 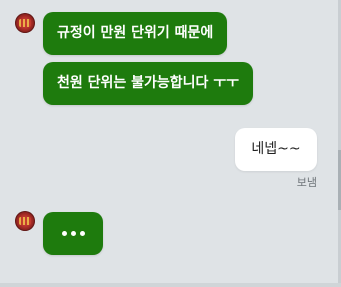 I want to click on composer-top-edge, so click(x=170, y=285).